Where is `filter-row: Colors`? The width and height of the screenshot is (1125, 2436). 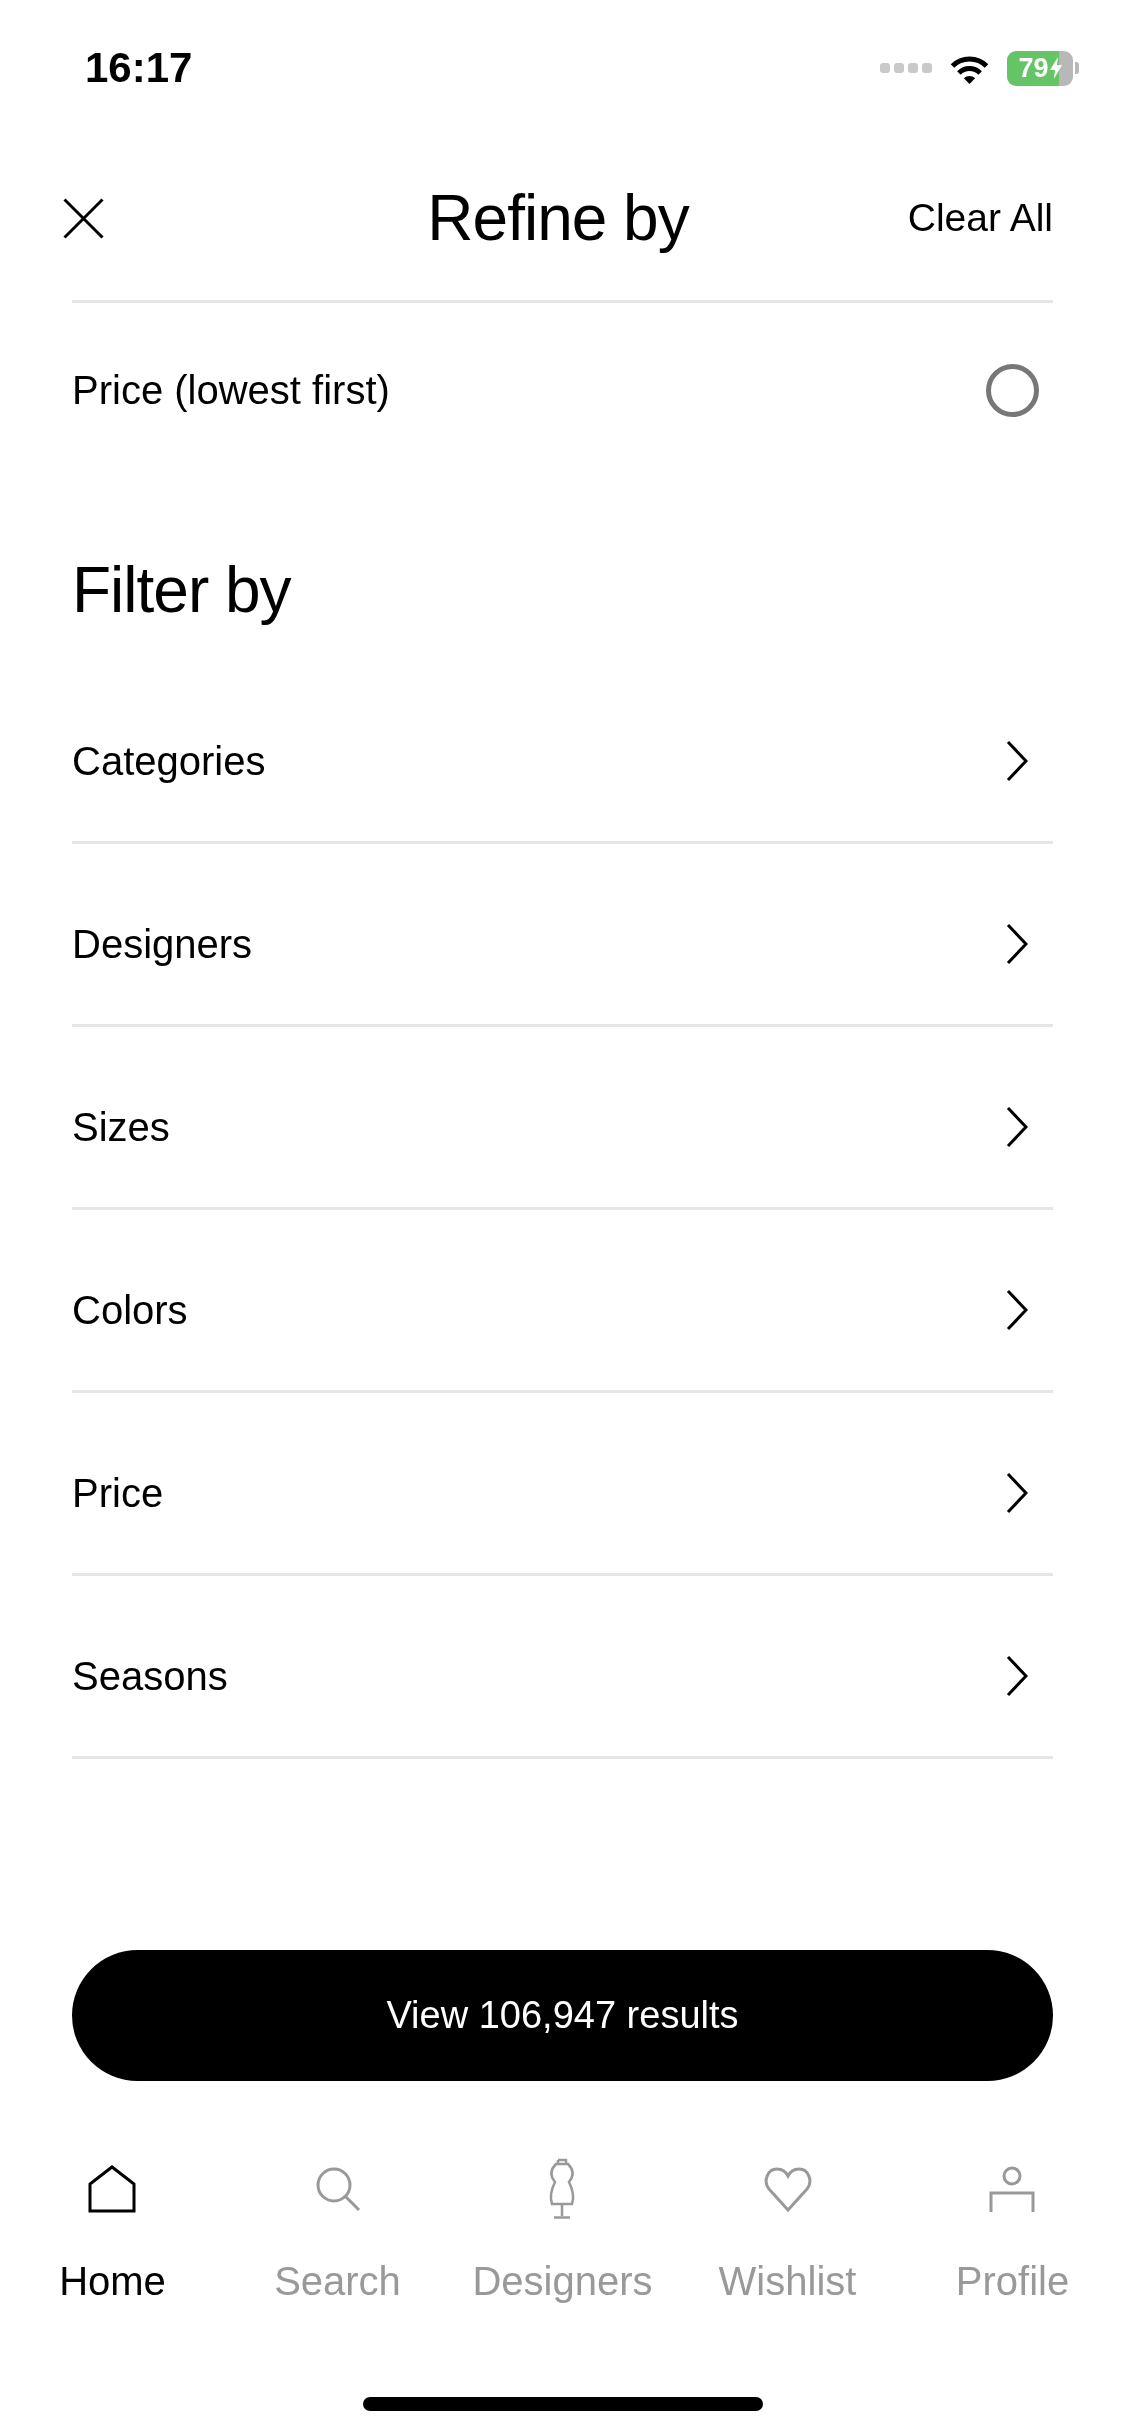
filter-row: Colors is located at coordinates (562, 1301).